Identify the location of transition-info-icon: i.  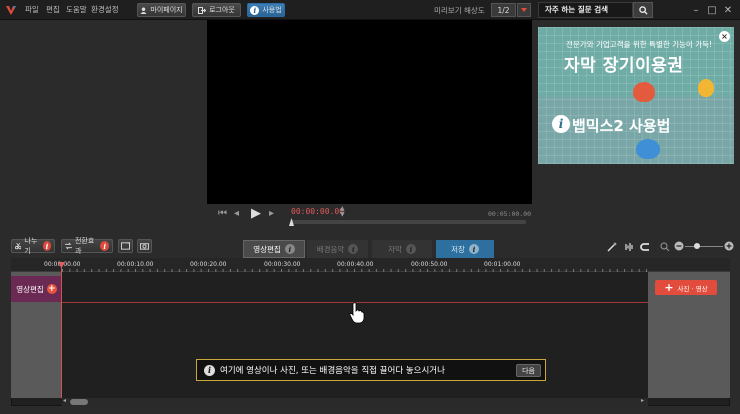
(105, 246).